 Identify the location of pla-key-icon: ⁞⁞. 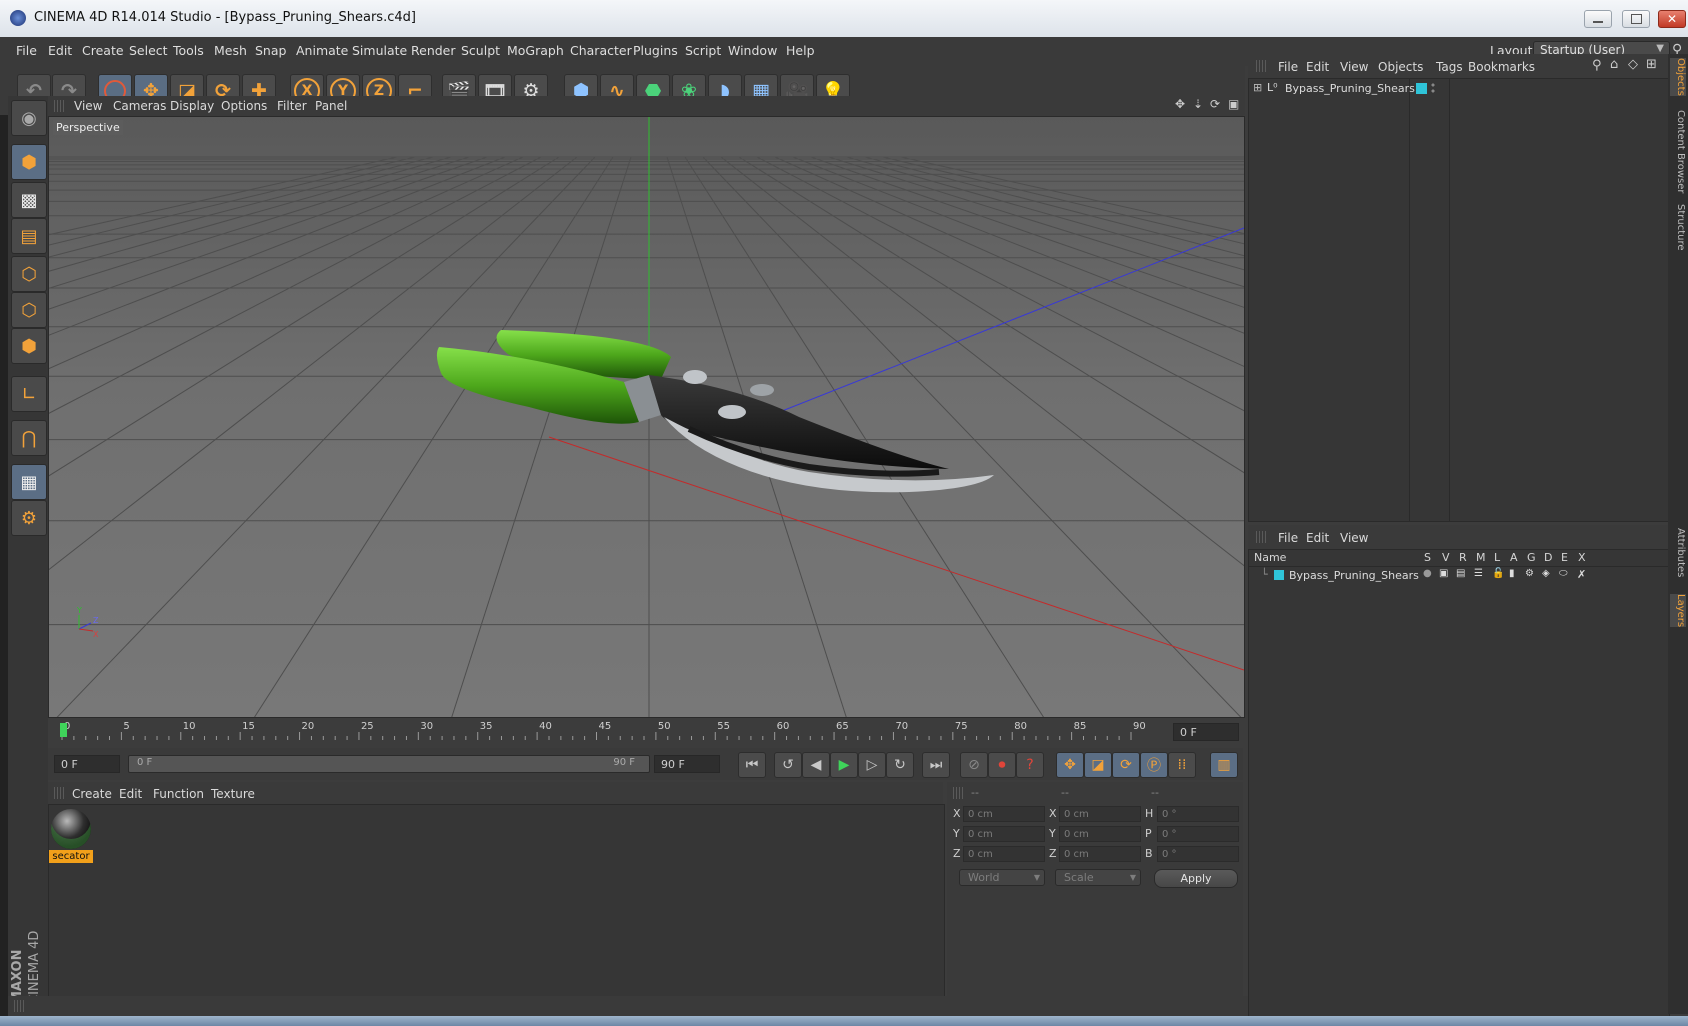
(1182, 765).